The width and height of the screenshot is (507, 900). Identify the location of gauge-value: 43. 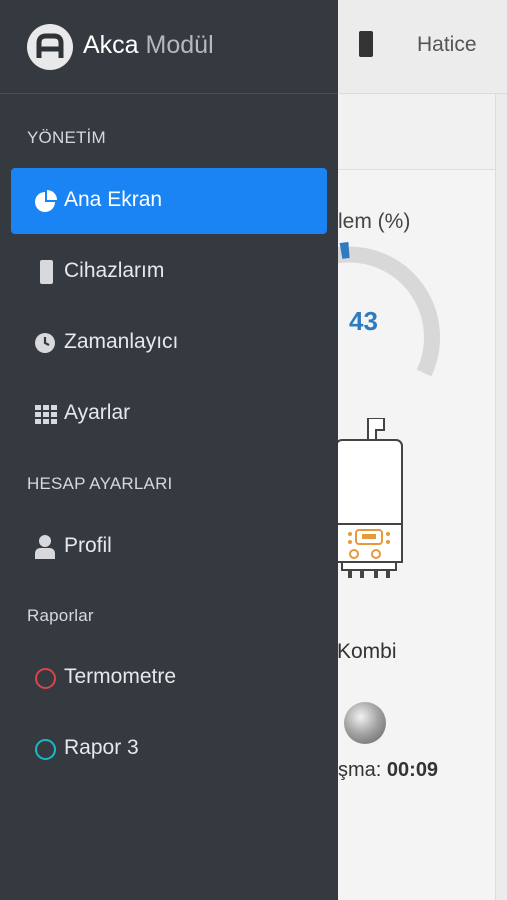
(363, 321).